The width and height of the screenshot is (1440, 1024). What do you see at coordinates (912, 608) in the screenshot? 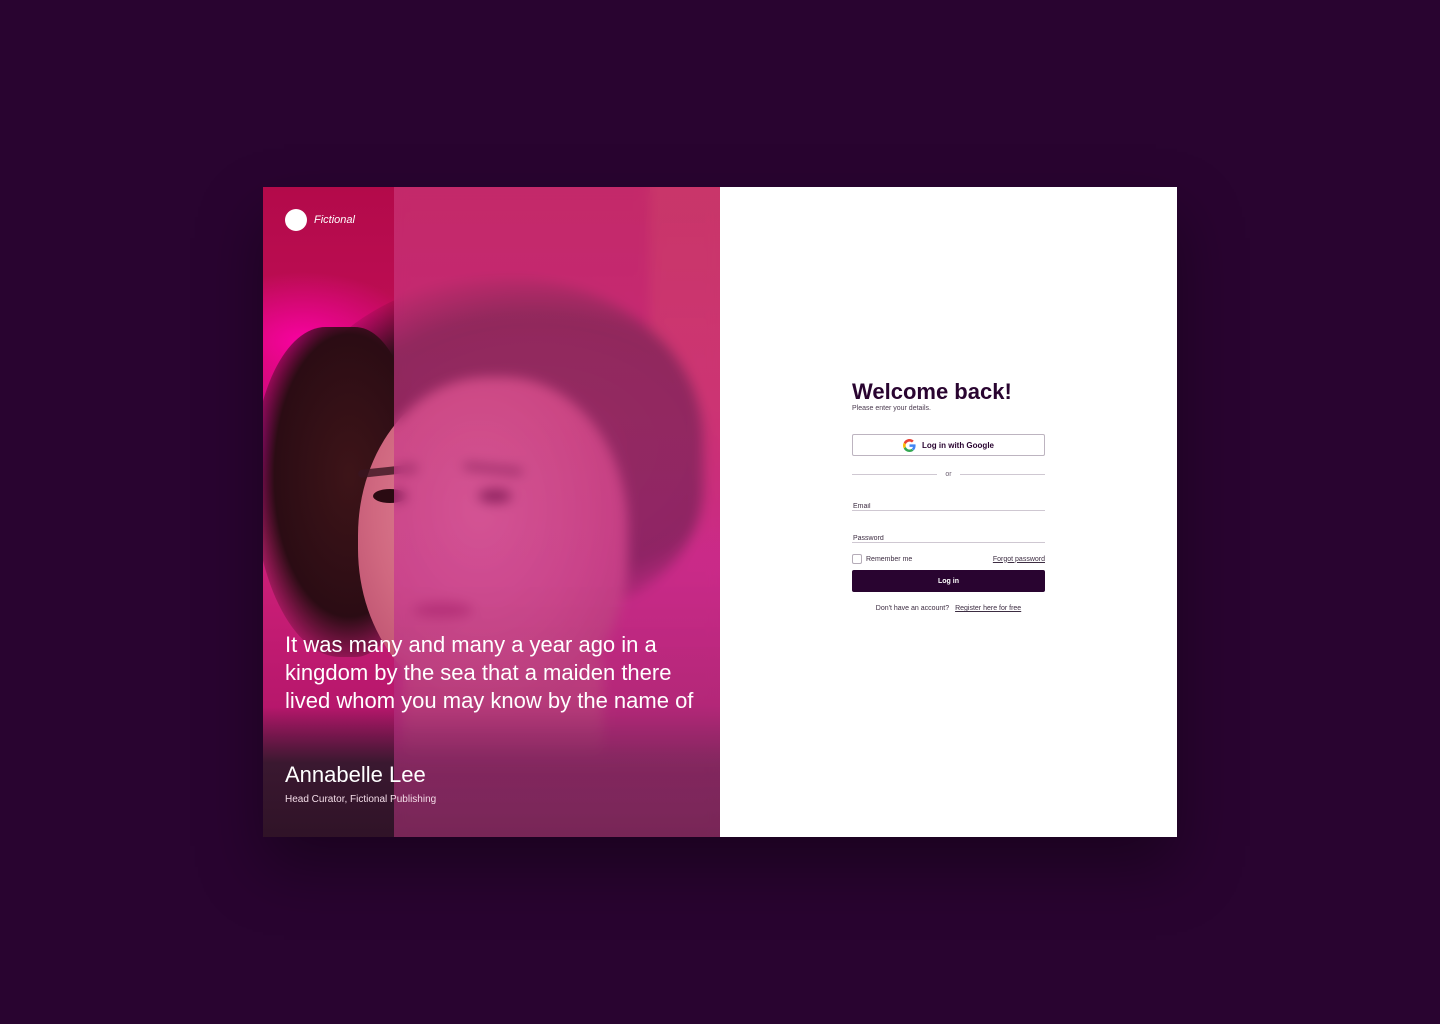
I see `register-prompt: Don't have an account?` at bounding box center [912, 608].